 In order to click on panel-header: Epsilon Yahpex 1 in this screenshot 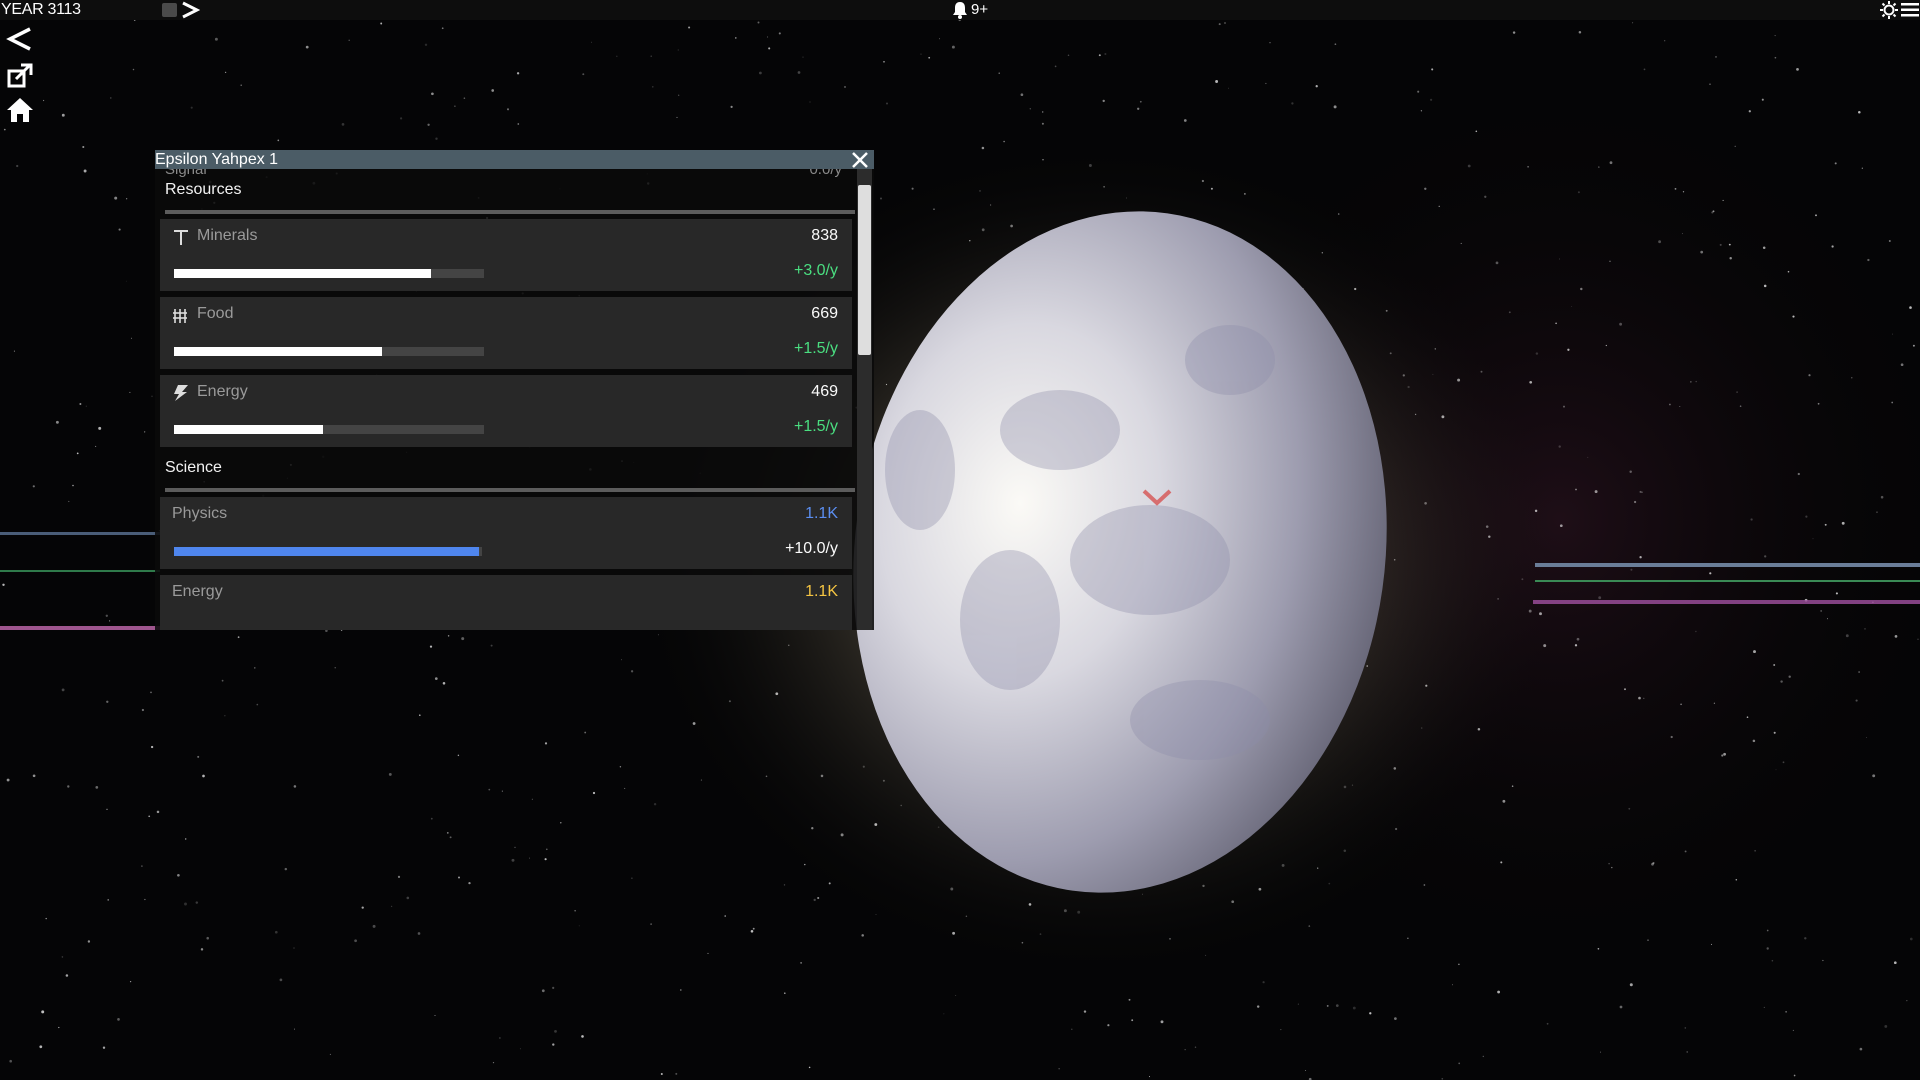, I will do `click(514, 159)`.